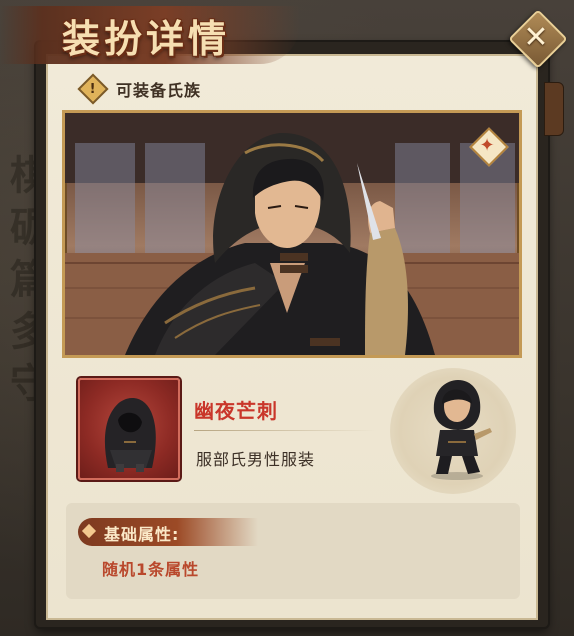 This screenshot has height=636, width=574. I want to click on close-icon: ✕, so click(536, 37).